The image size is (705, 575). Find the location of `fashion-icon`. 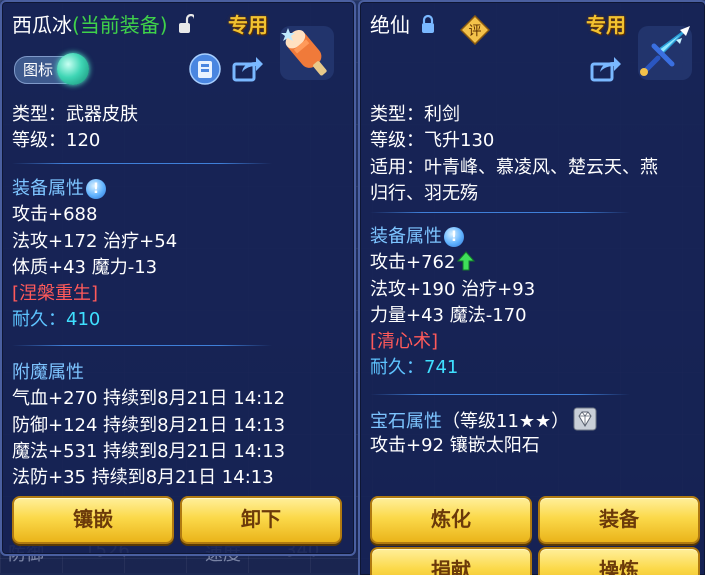

fashion-icon is located at coordinates (205, 69).